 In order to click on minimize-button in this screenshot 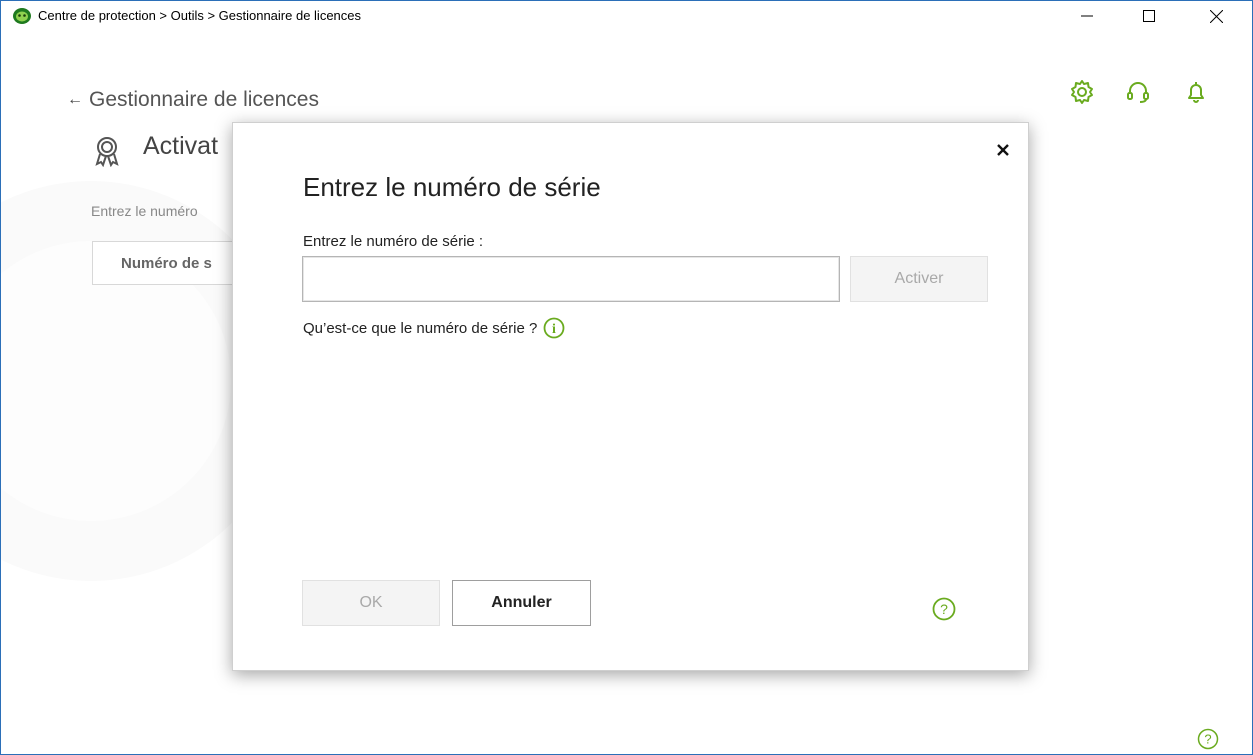, I will do `click(1087, 16)`.